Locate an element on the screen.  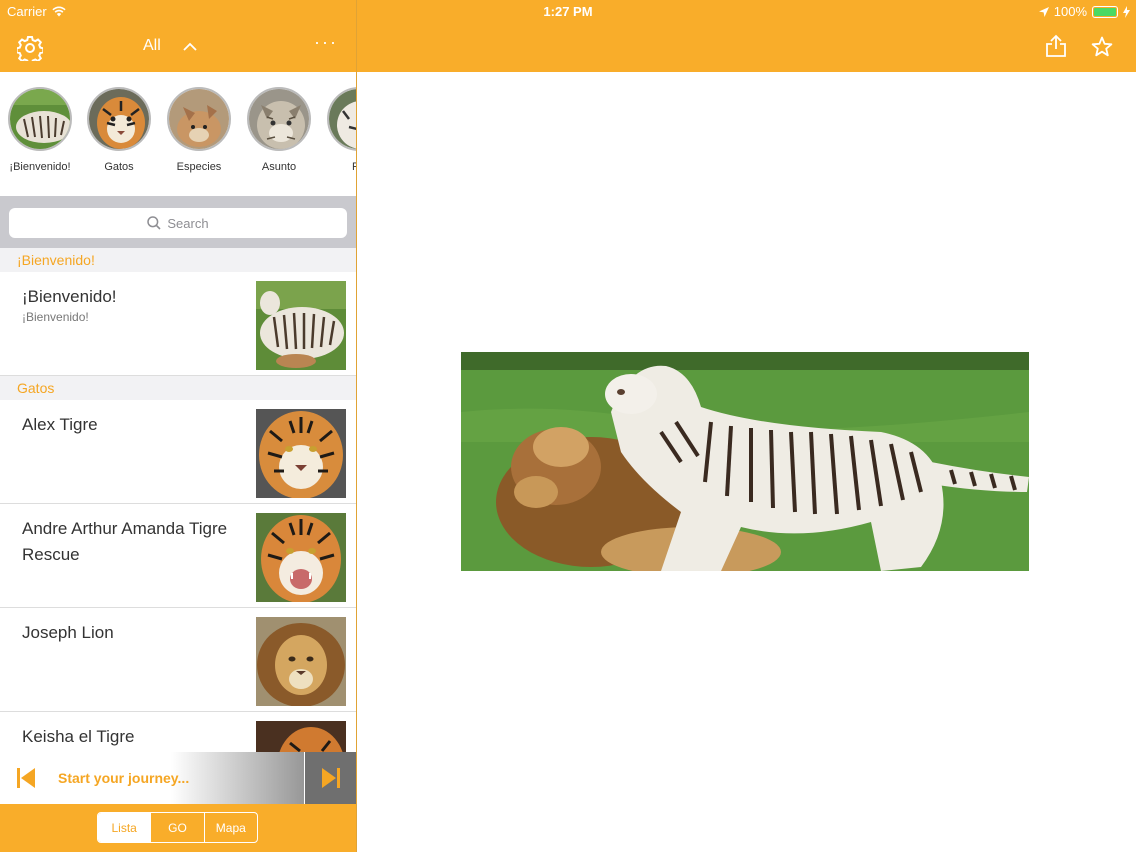
category-label: ¡Bienvenido! is located at coordinates (40, 167).